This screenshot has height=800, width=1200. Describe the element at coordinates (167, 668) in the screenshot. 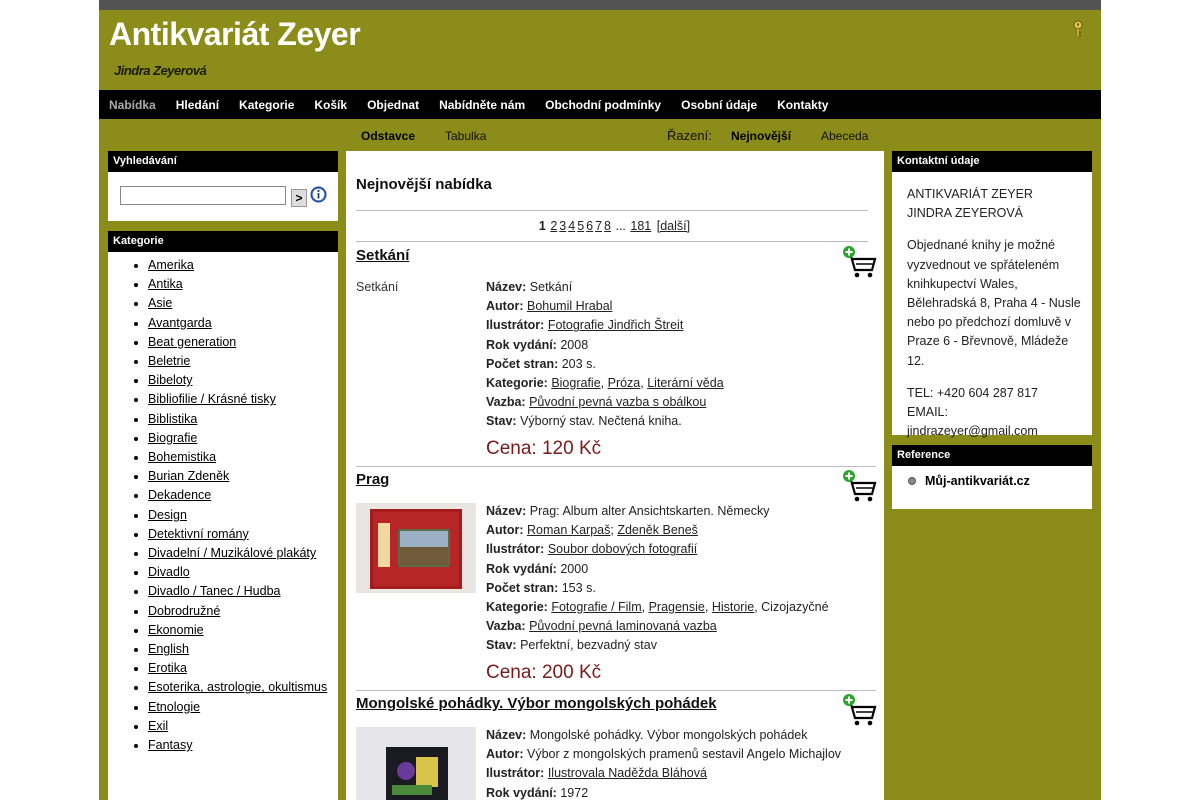

I see `category-link: Erotika` at that location.